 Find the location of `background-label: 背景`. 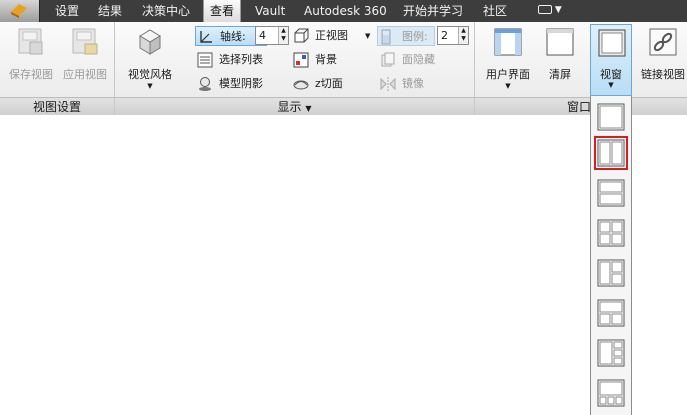

background-label: 背景 is located at coordinates (326, 59).